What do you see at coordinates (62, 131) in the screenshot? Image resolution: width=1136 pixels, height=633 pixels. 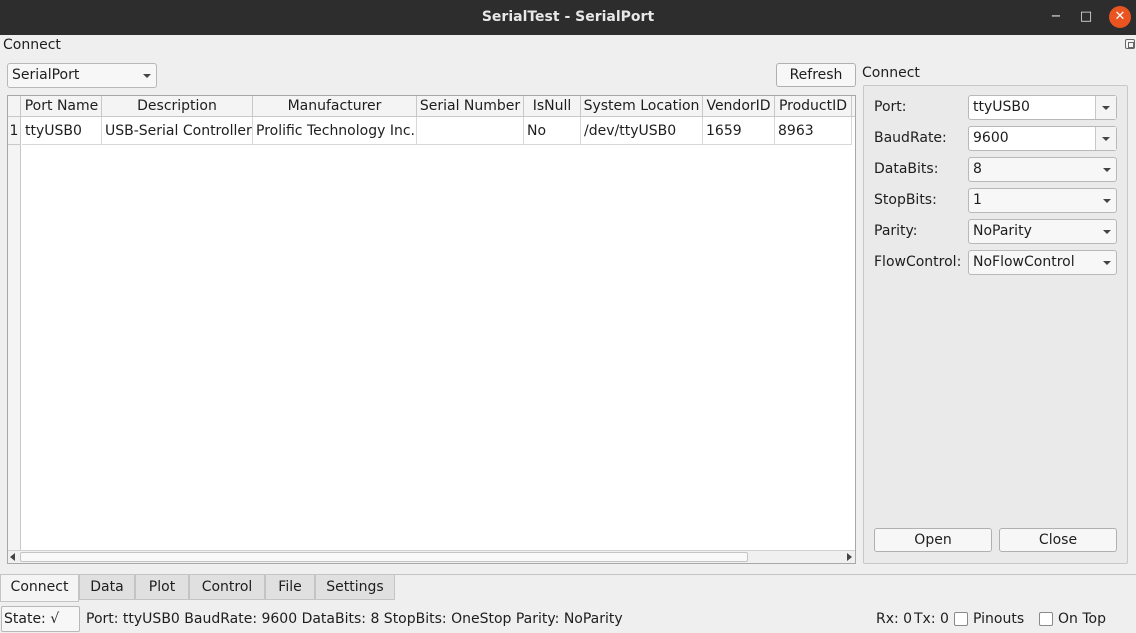 I see `cell-port-name: ttyUSB0` at bounding box center [62, 131].